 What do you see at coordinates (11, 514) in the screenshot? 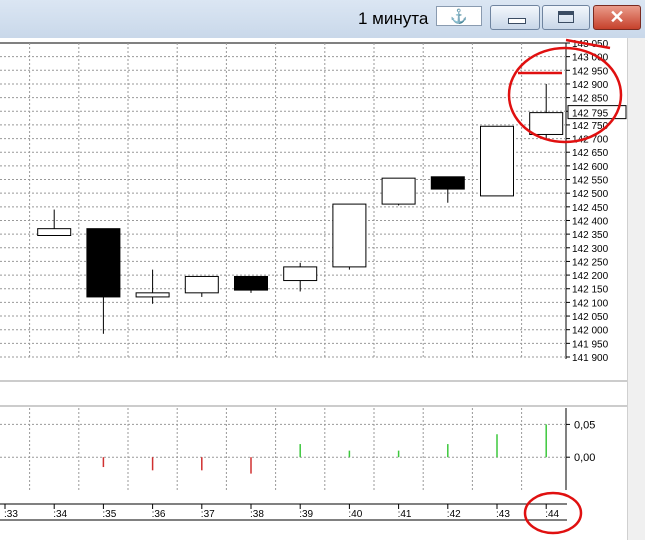
I see `time-tick-label: :33` at bounding box center [11, 514].